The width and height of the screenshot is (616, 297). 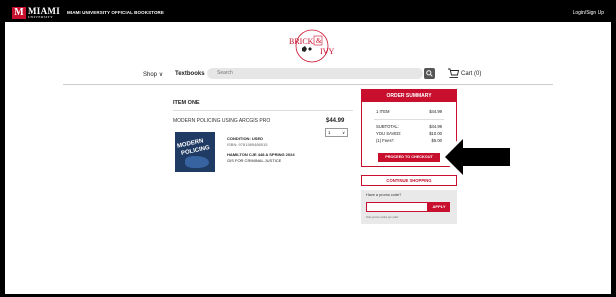 What do you see at coordinates (329, 132) in the screenshot?
I see `quantity-value: 1` at bounding box center [329, 132].